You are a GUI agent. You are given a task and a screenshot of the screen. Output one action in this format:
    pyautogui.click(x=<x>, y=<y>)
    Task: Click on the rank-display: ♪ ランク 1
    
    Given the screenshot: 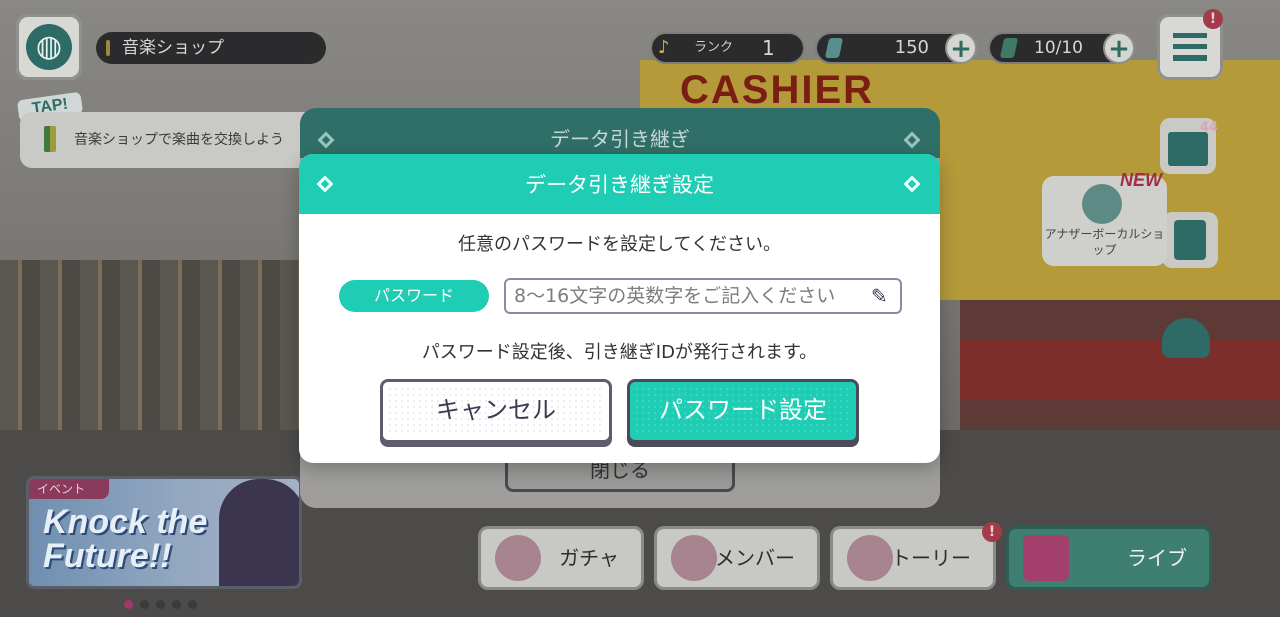 What is the action you would take?
    pyautogui.click(x=727, y=48)
    